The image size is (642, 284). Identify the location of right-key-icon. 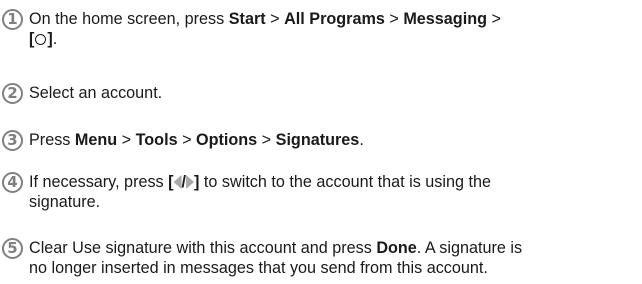
(190, 182).